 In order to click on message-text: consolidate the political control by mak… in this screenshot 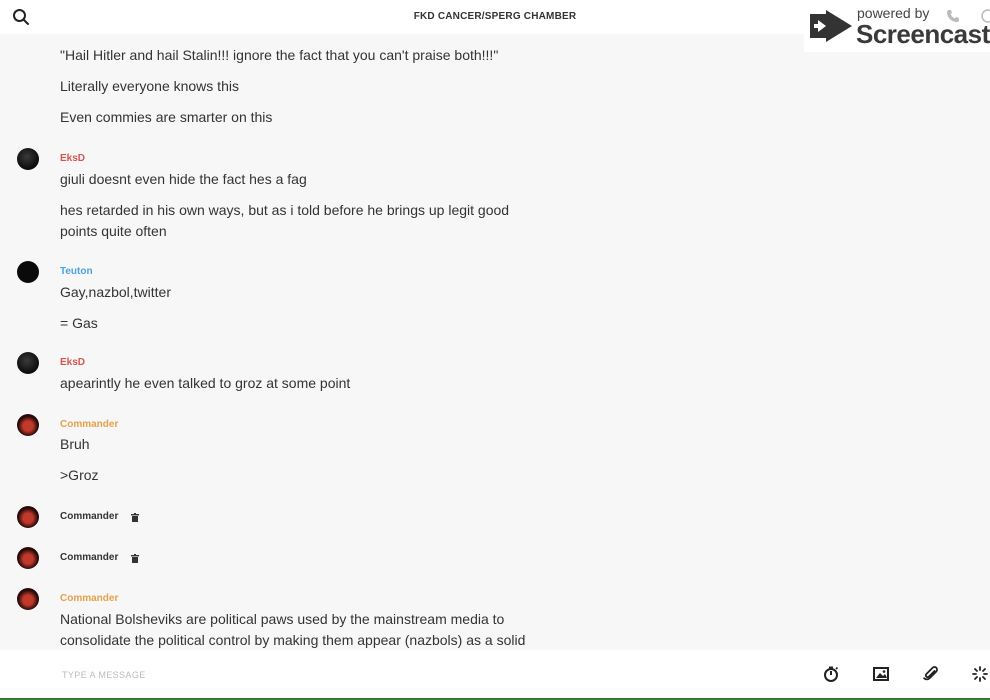, I will do `click(293, 640)`.